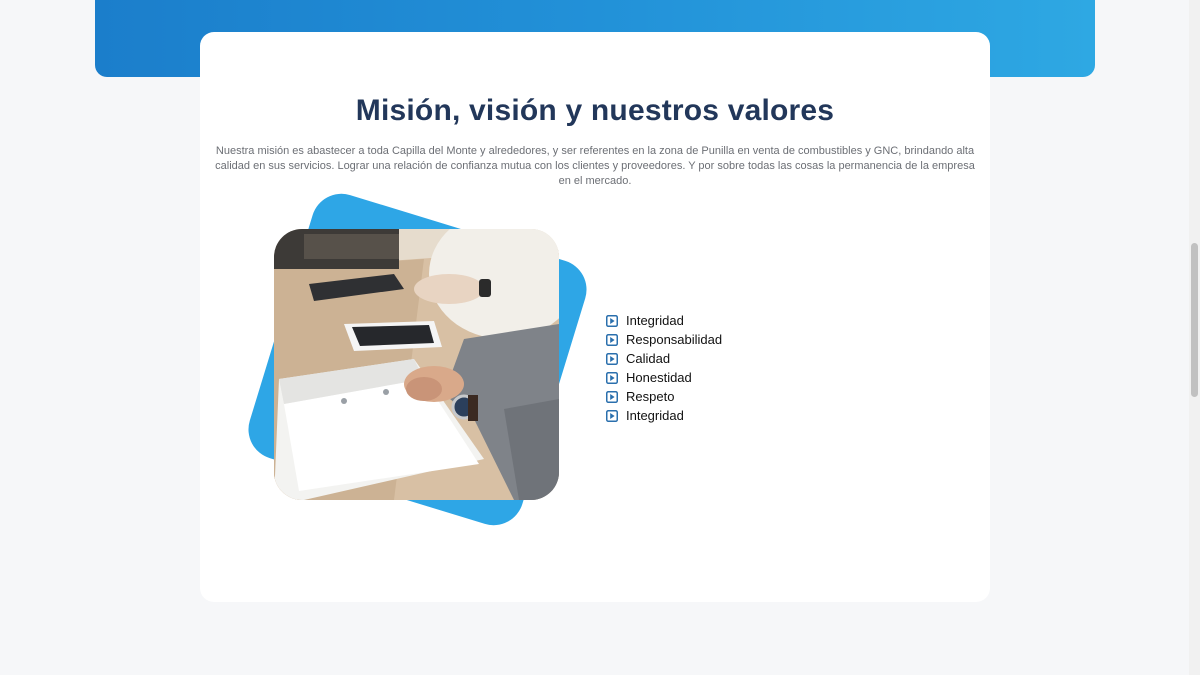 This screenshot has height=675, width=1200. I want to click on vertical-scrollbar, so click(1194, 337).